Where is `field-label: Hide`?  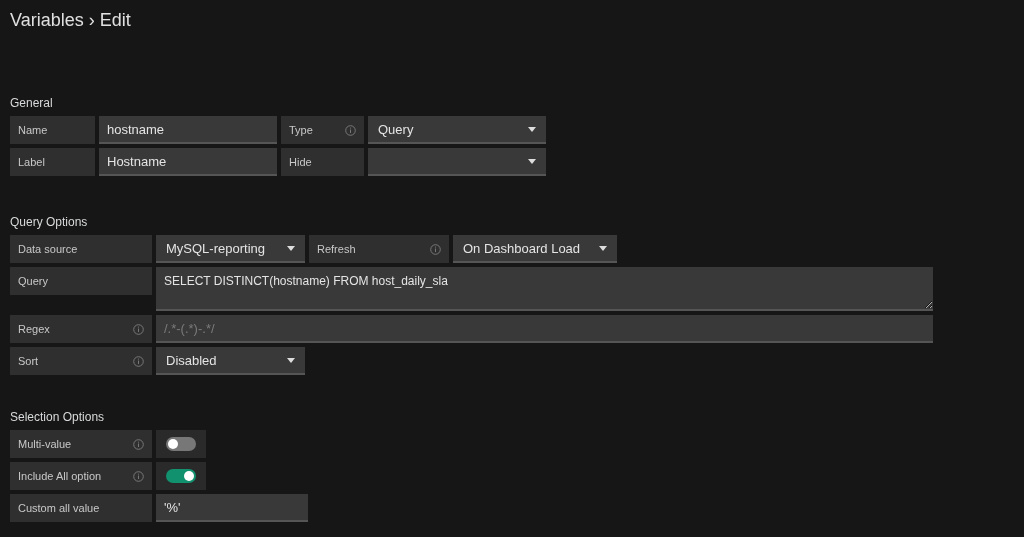 field-label: Hide is located at coordinates (300, 162).